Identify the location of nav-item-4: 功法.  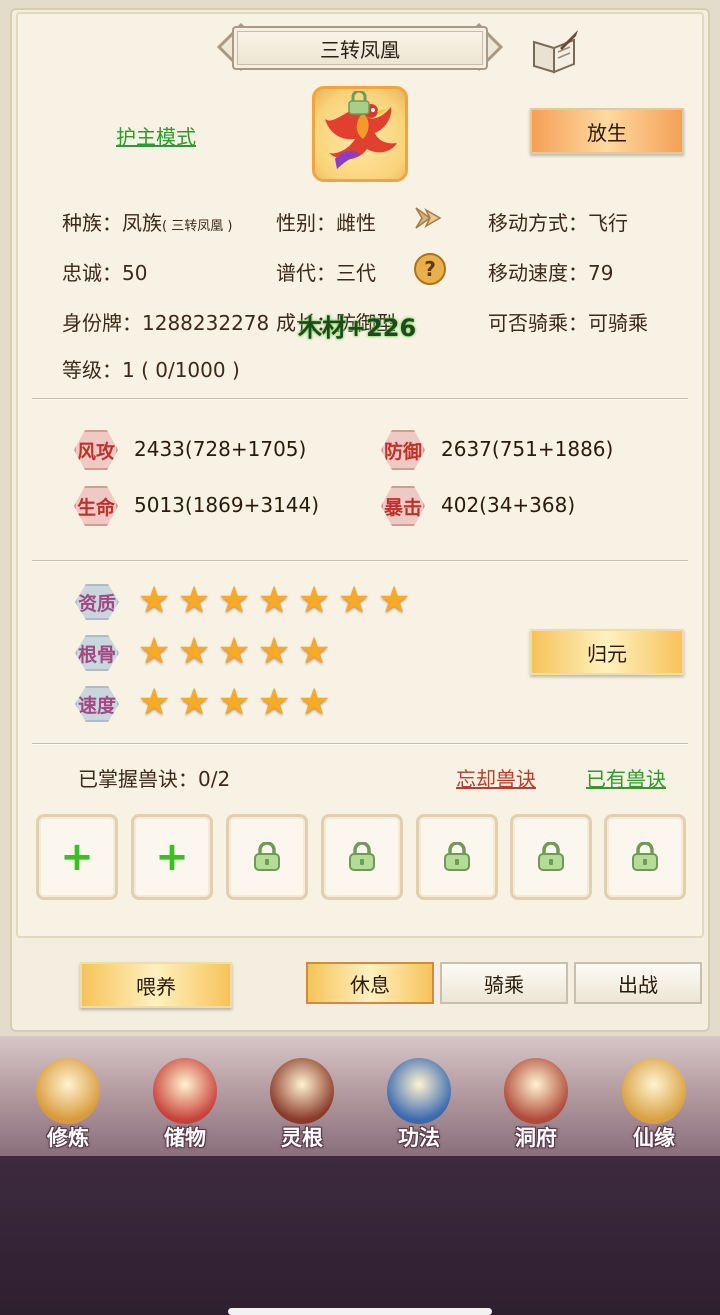
(419, 1106).